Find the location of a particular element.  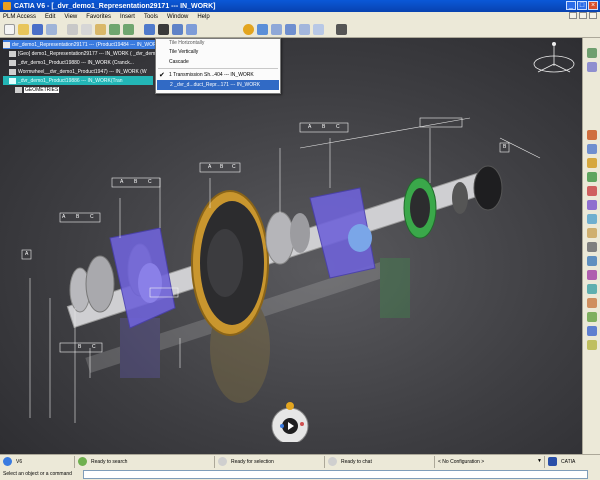

select-icon is located at coordinates (592, 53).